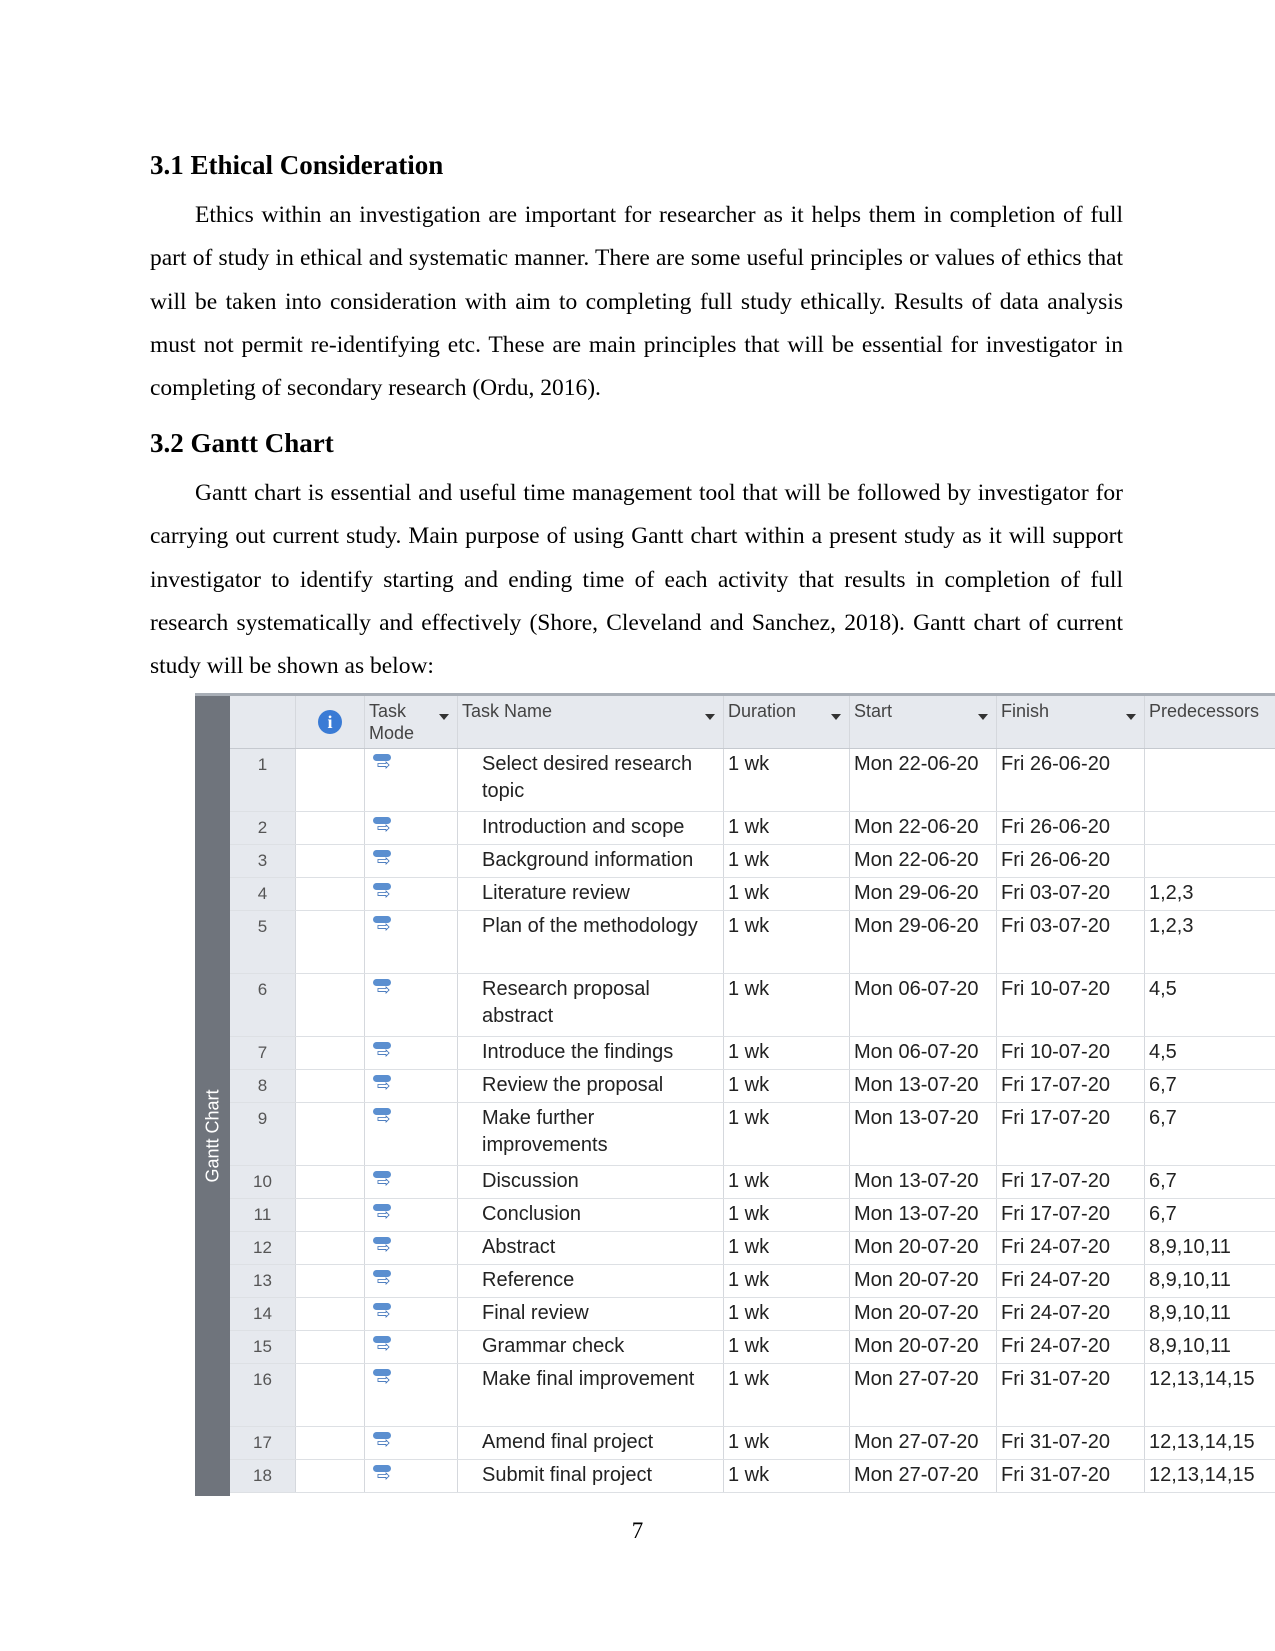  I want to click on row-number: 6, so click(263, 1005).